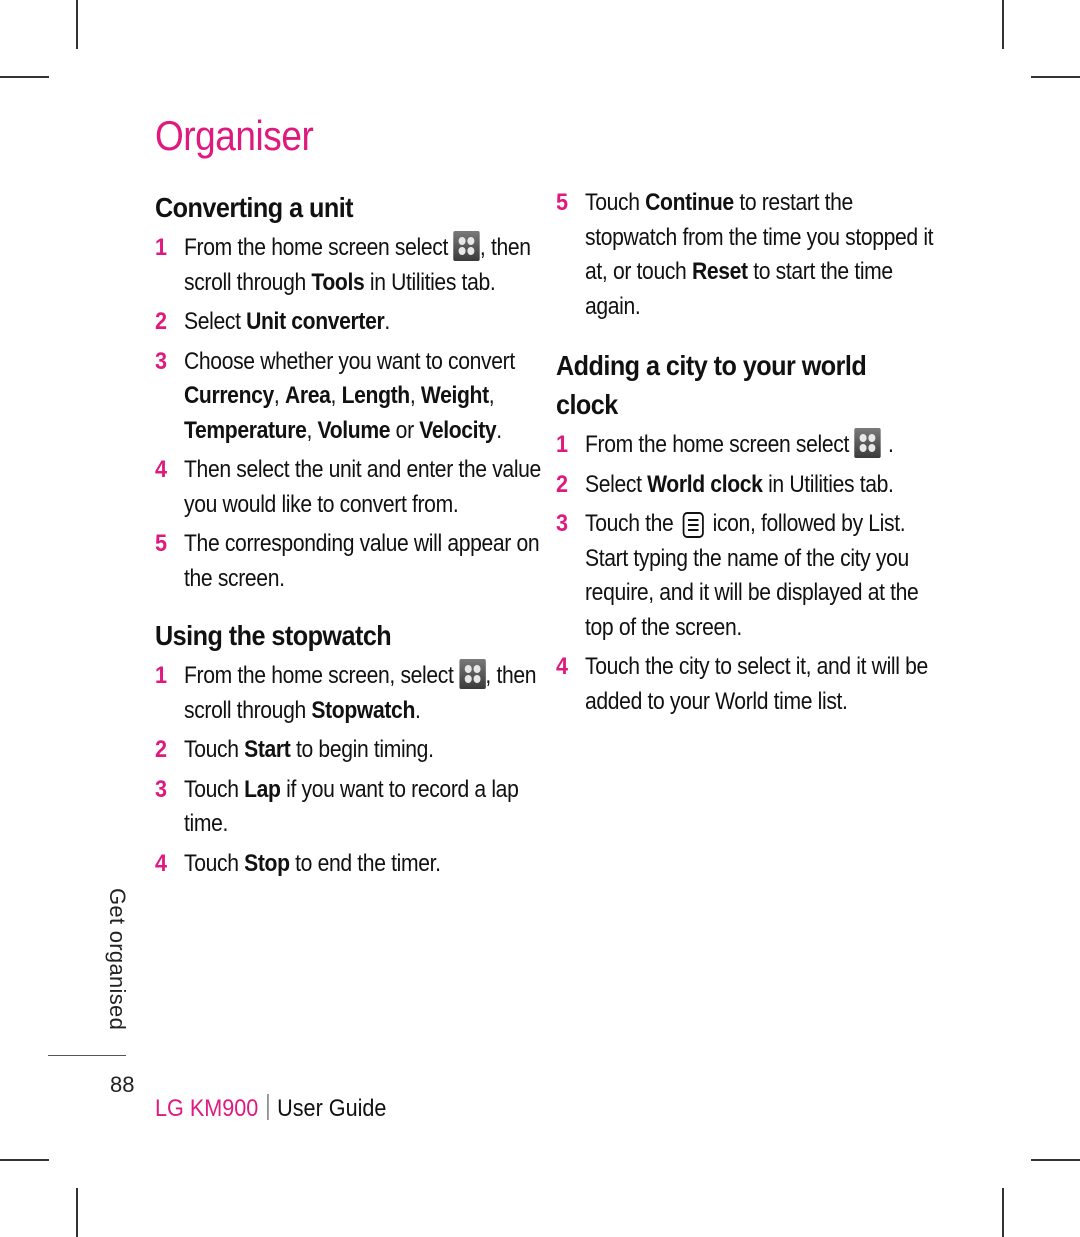  Describe the element at coordinates (350, 864) in the screenshot. I see `list-item: 4 Touch Stop to end the timer.` at that location.